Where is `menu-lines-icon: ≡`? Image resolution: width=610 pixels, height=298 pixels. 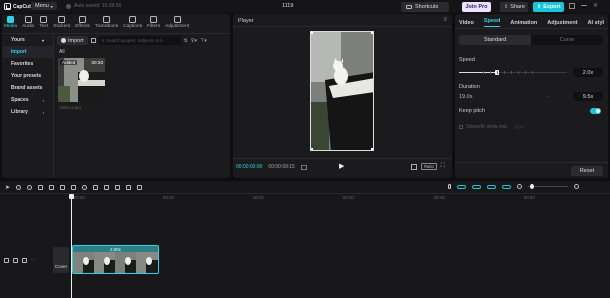
menu-lines-icon: ≡ is located at coordinates (445, 20).